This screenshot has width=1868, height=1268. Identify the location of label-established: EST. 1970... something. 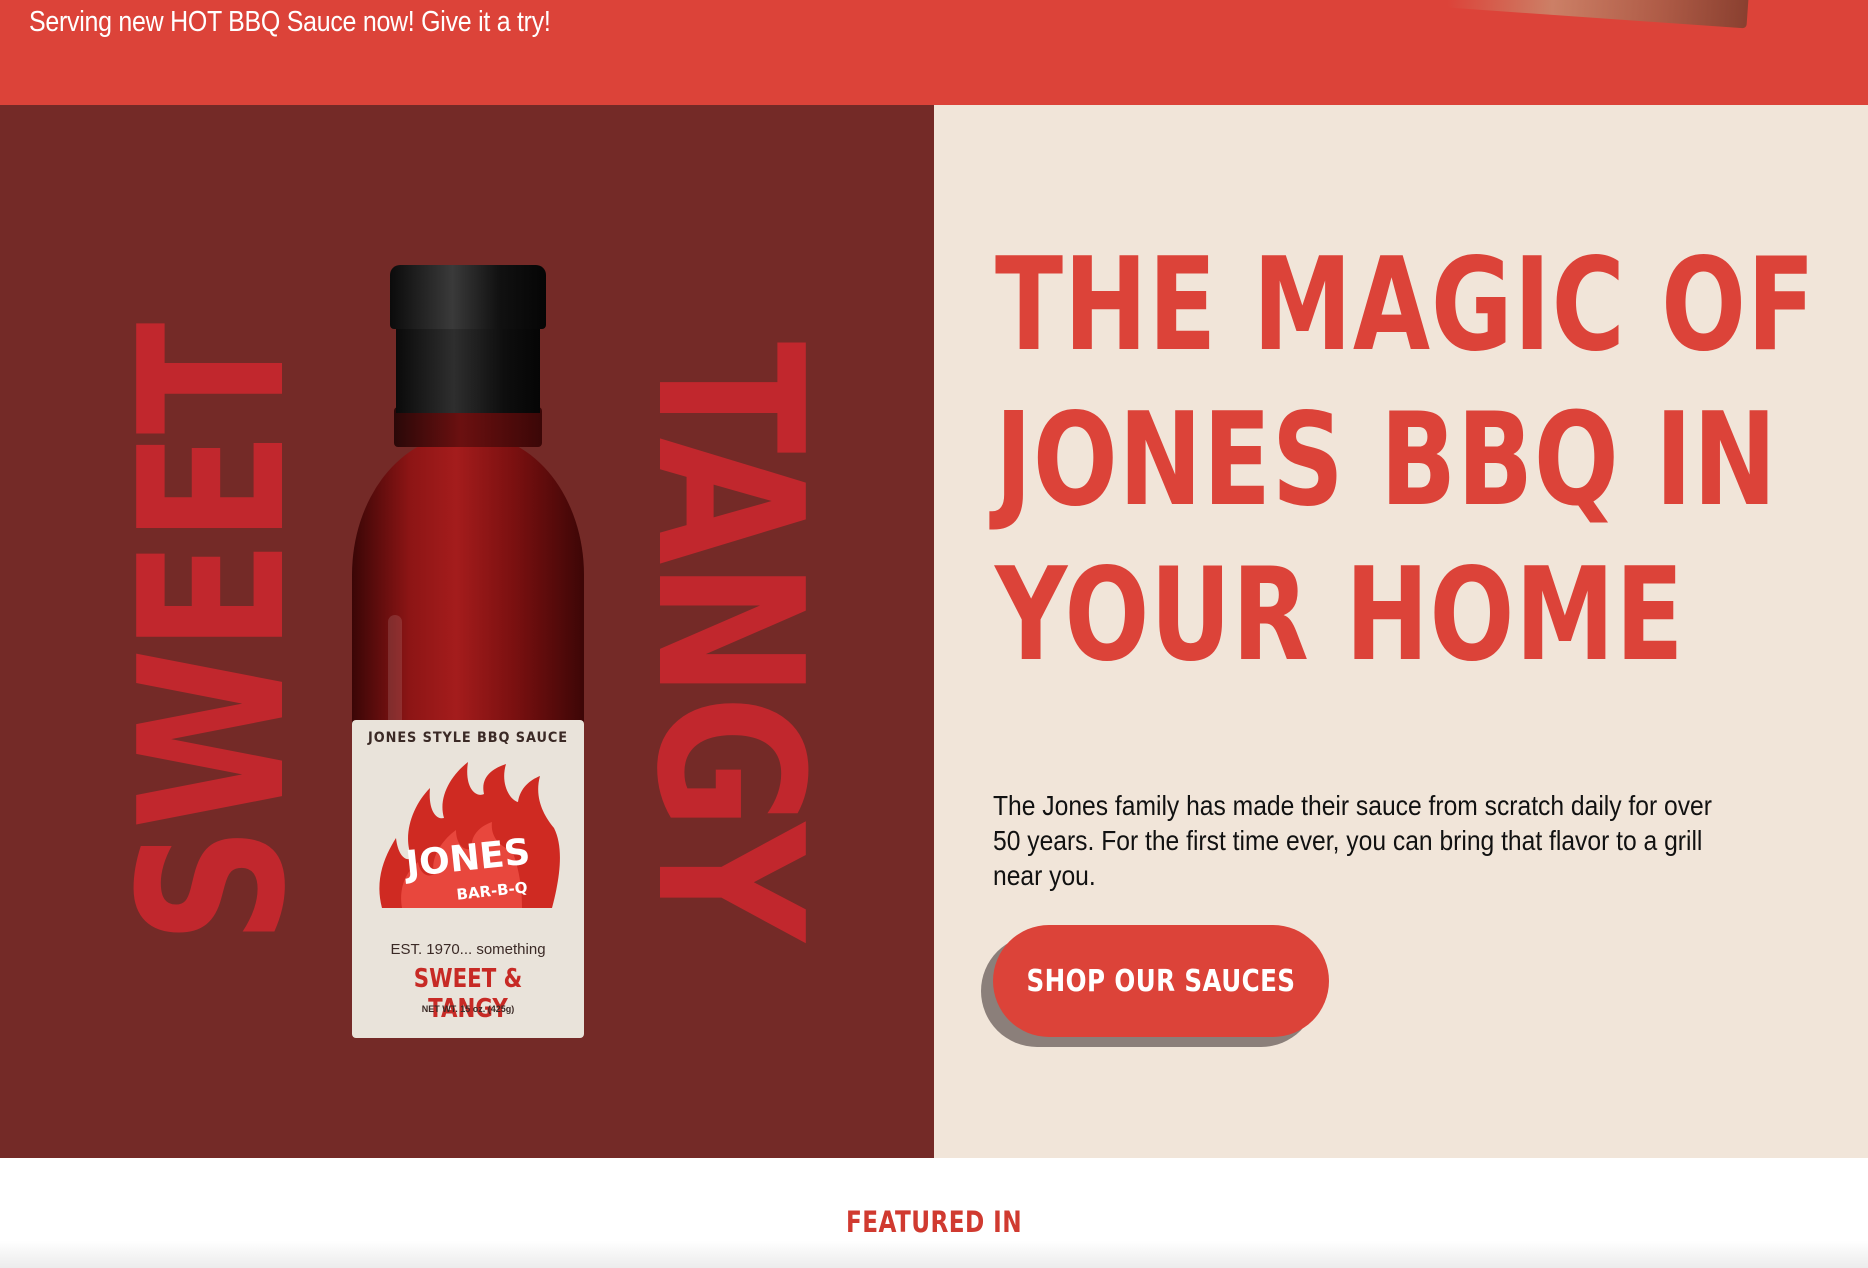
(468, 949).